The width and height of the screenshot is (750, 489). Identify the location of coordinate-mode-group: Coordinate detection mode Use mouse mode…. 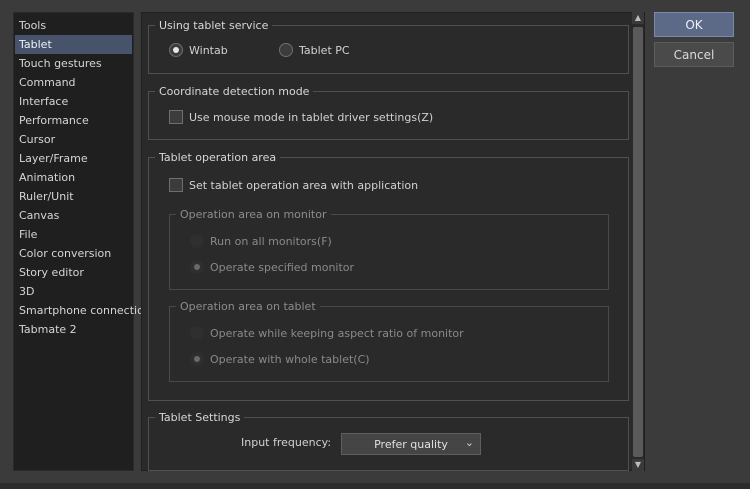
(388, 112).